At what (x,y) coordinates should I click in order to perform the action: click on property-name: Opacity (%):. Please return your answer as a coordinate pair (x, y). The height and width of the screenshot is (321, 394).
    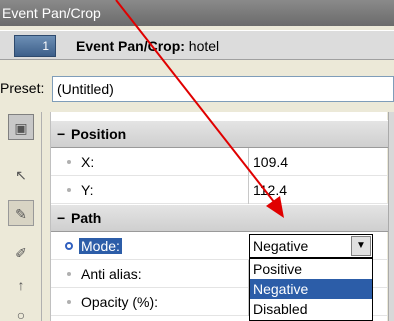
    Looking at the image, I should click on (120, 302).